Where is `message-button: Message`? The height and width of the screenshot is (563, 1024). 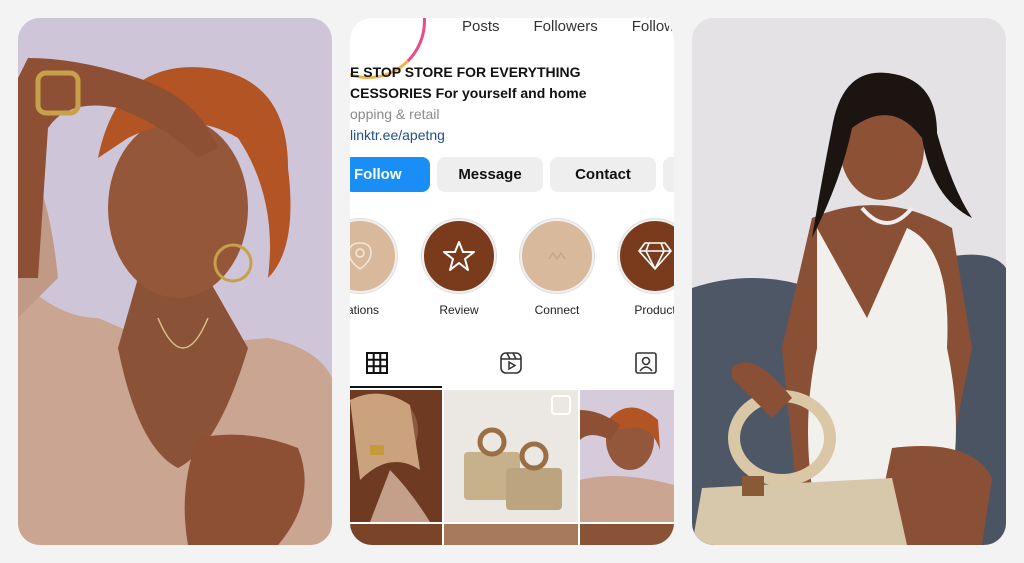 message-button: Message is located at coordinates (490, 174).